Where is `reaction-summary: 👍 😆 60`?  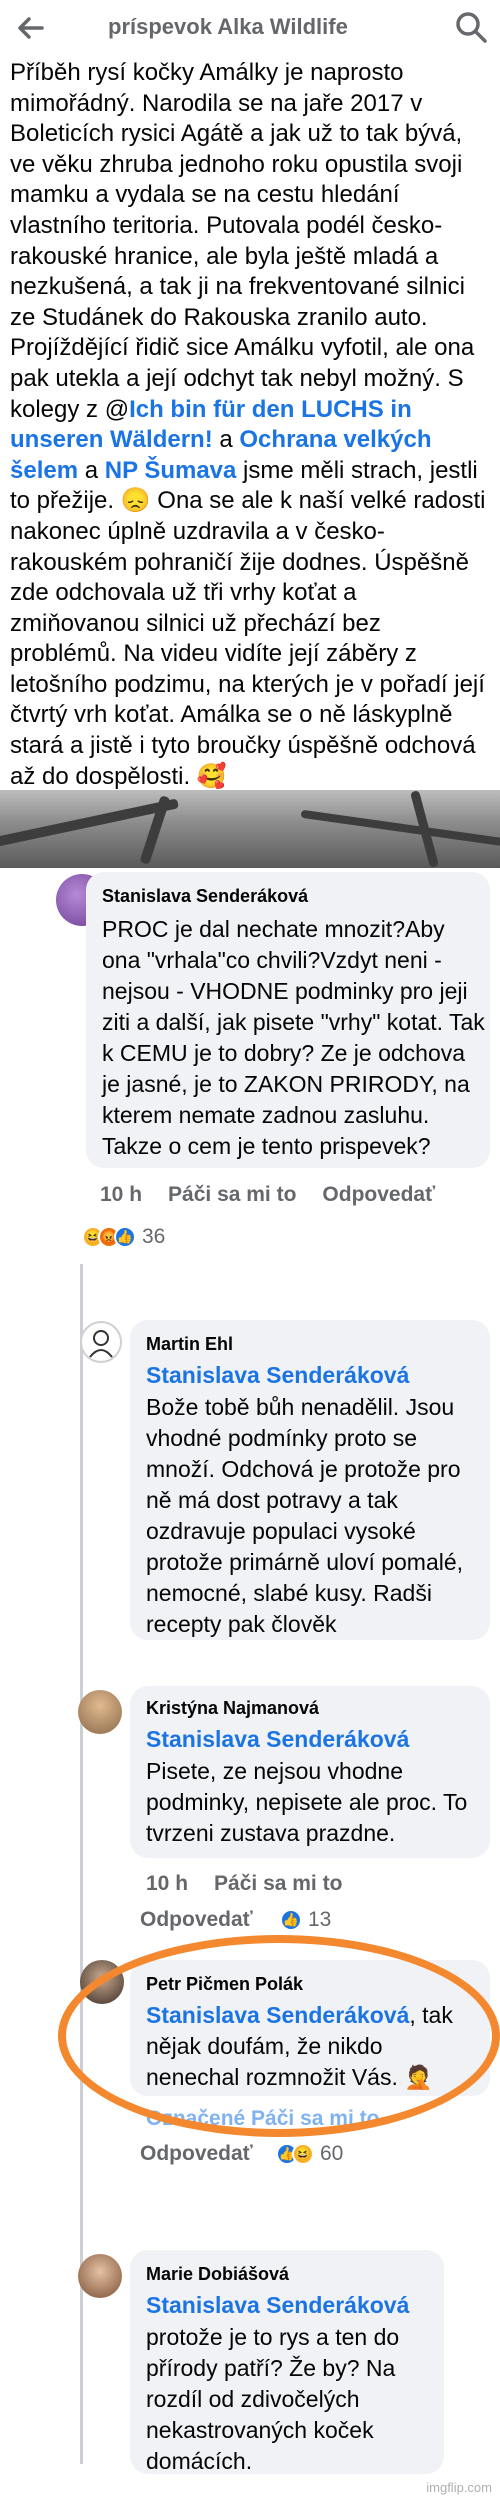 reaction-summary: 👍 😆 60 is located at coordinates (309, 2154).